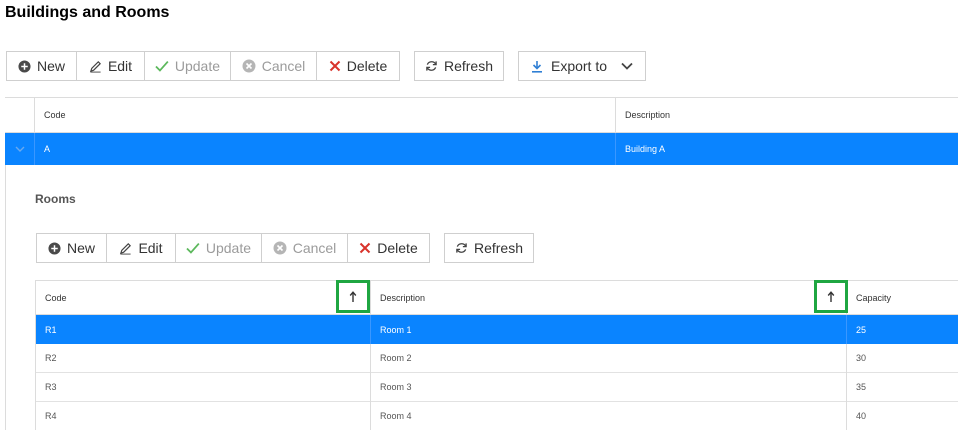 The width and height of the screenshot is (958, 430). I want to click on sort-button-code, so click(353, 296).